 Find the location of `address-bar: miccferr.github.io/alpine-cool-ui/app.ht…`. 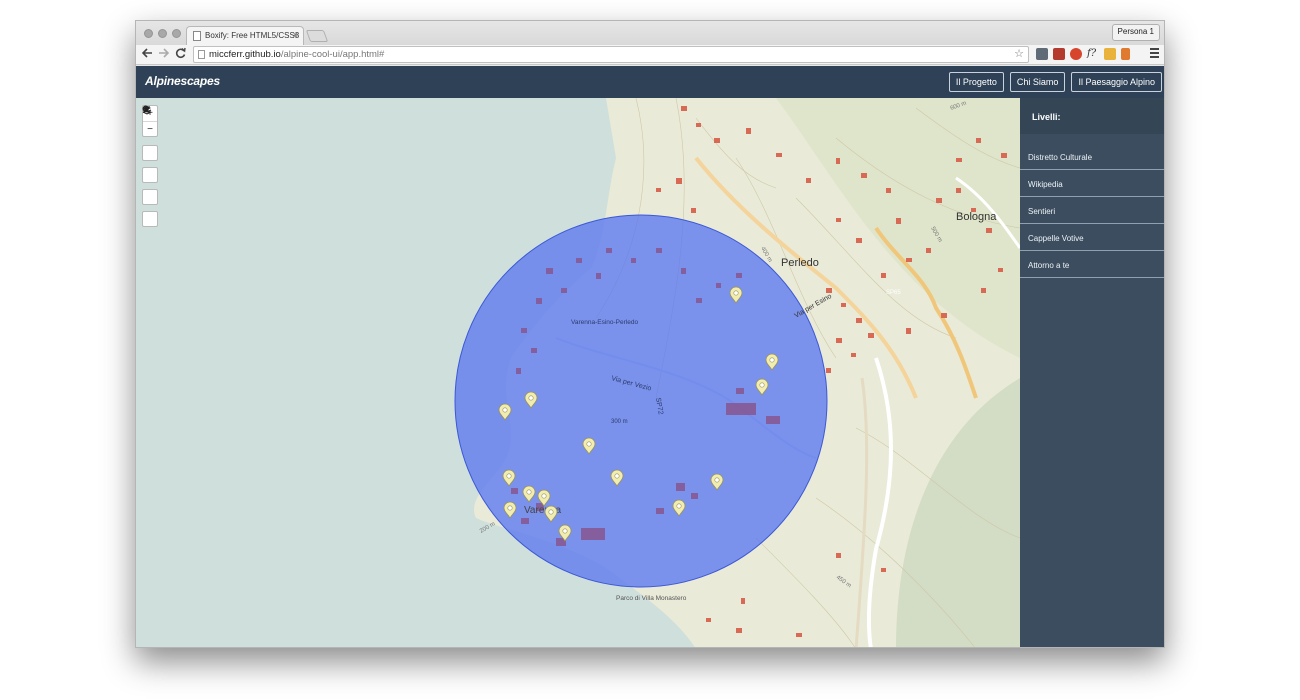

address-bar: miccferr.github.io/alpine-cool-ui/app.ht… is located at coordinates (611, 54).